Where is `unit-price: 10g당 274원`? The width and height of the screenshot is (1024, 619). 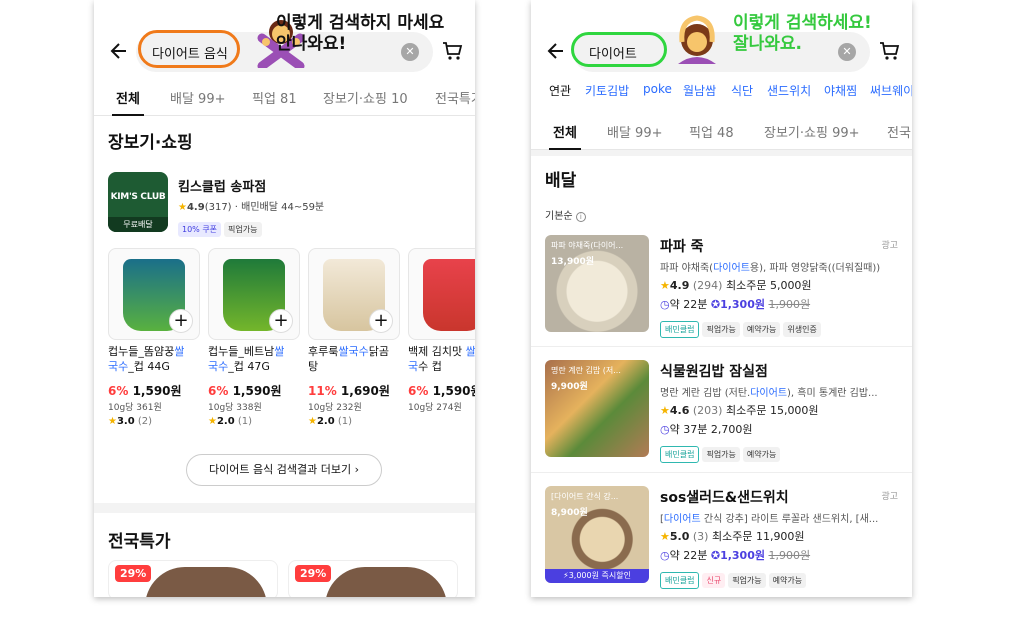 unit-price: 10g당 274원 is located at coordinates (435, 408).